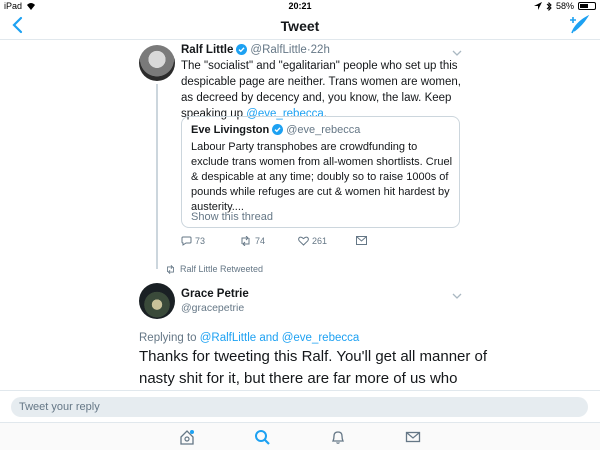 This screenshot has width=600, height=450. I want to click on status-right: 58%, so click(564, 6).